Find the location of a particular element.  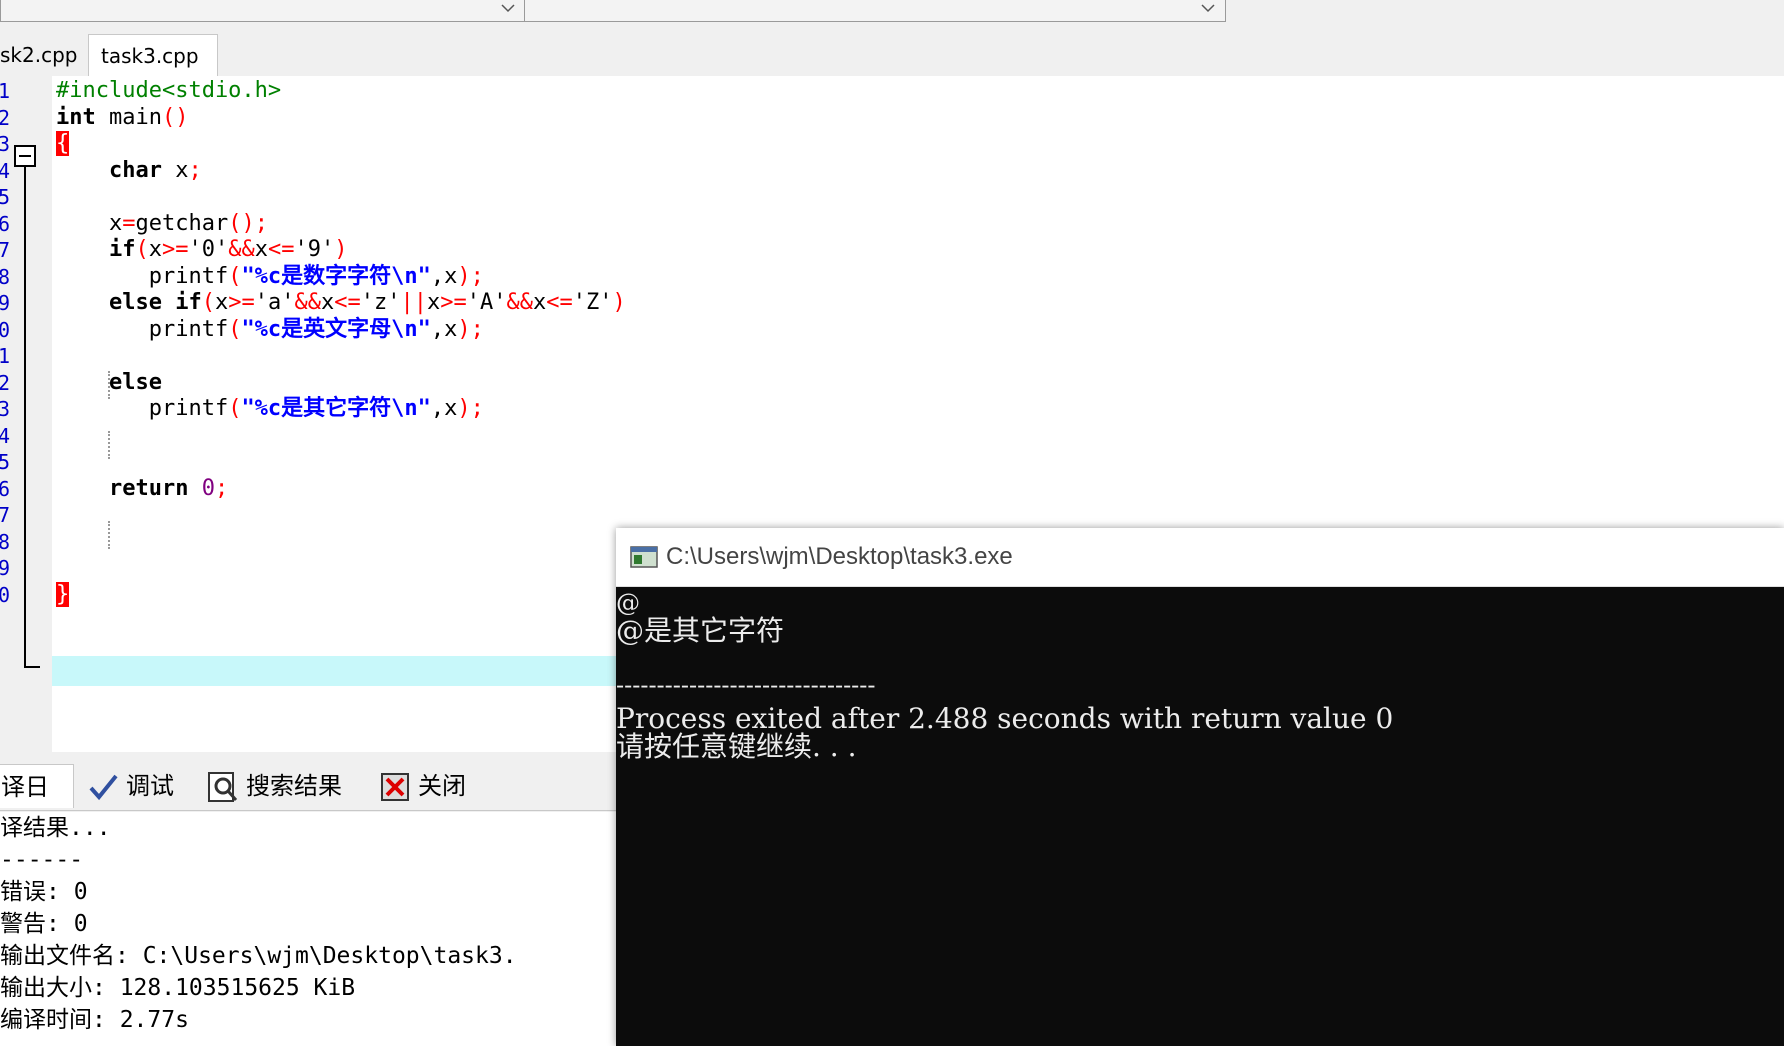

code-token: '0' is located at coordinates (208, 249).